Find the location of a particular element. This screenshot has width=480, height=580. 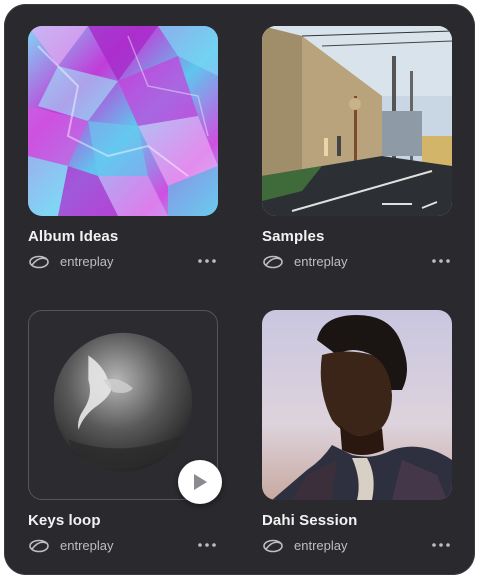

dahi-session-thumbnail is located at coordinates (357, 405).